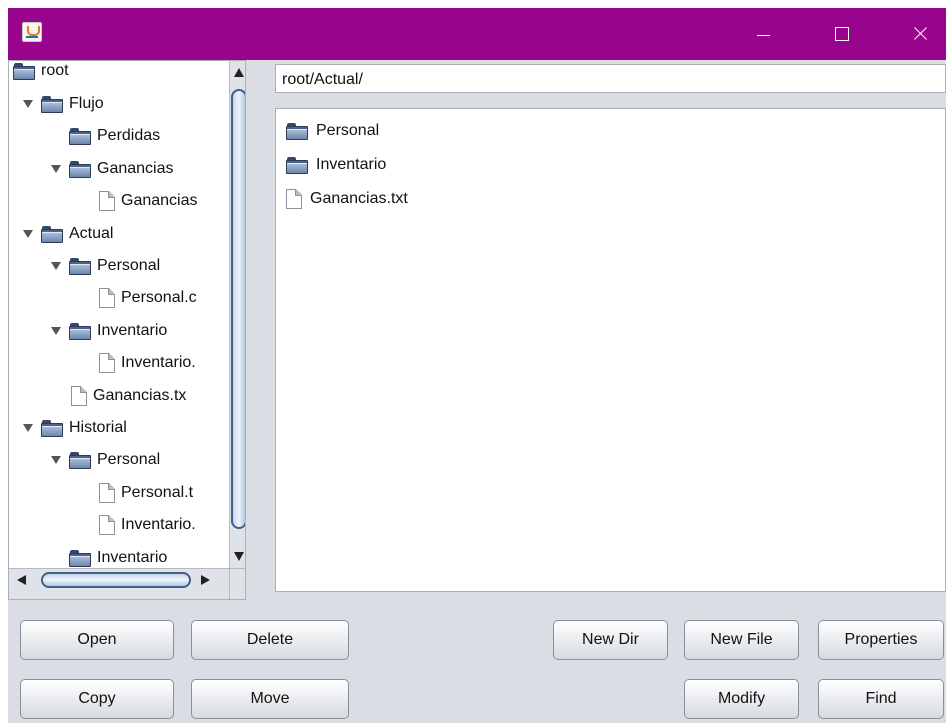  Describe the element at coordinates (55, 70) in the screenshot. I see `tree-item-label: root` at that location.